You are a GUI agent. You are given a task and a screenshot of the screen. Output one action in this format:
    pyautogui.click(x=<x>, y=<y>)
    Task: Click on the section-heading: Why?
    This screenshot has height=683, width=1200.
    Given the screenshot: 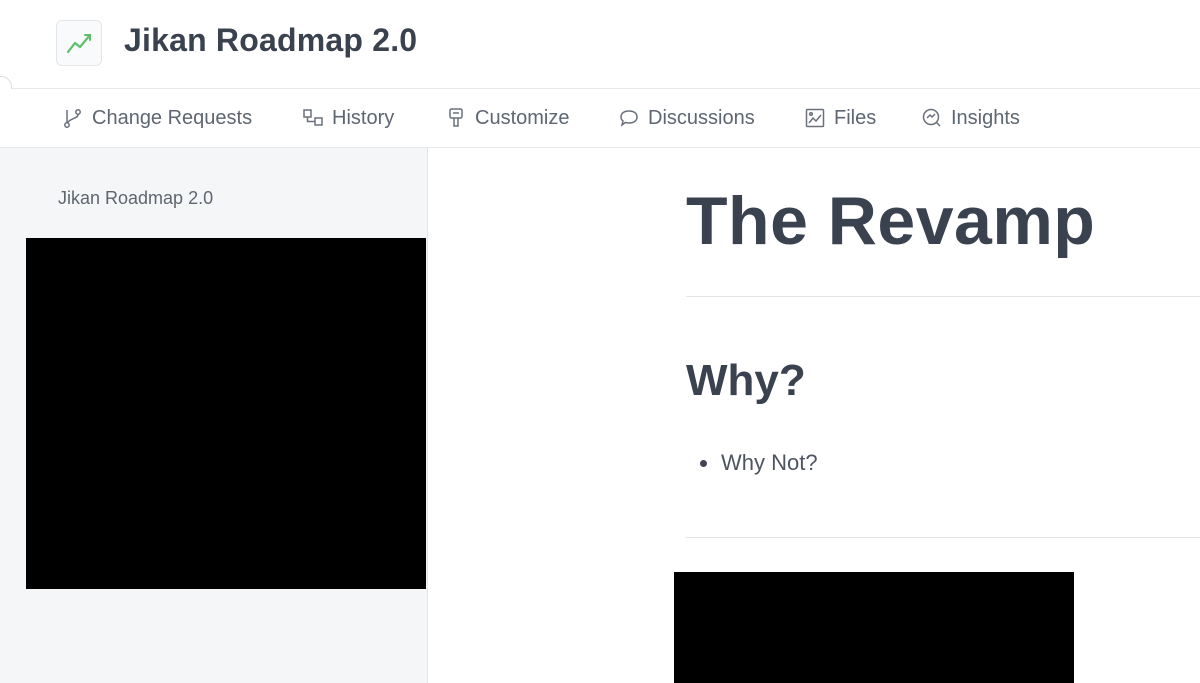 What is the action you would take?
    pyautogui.click(x=746, y=380)
    